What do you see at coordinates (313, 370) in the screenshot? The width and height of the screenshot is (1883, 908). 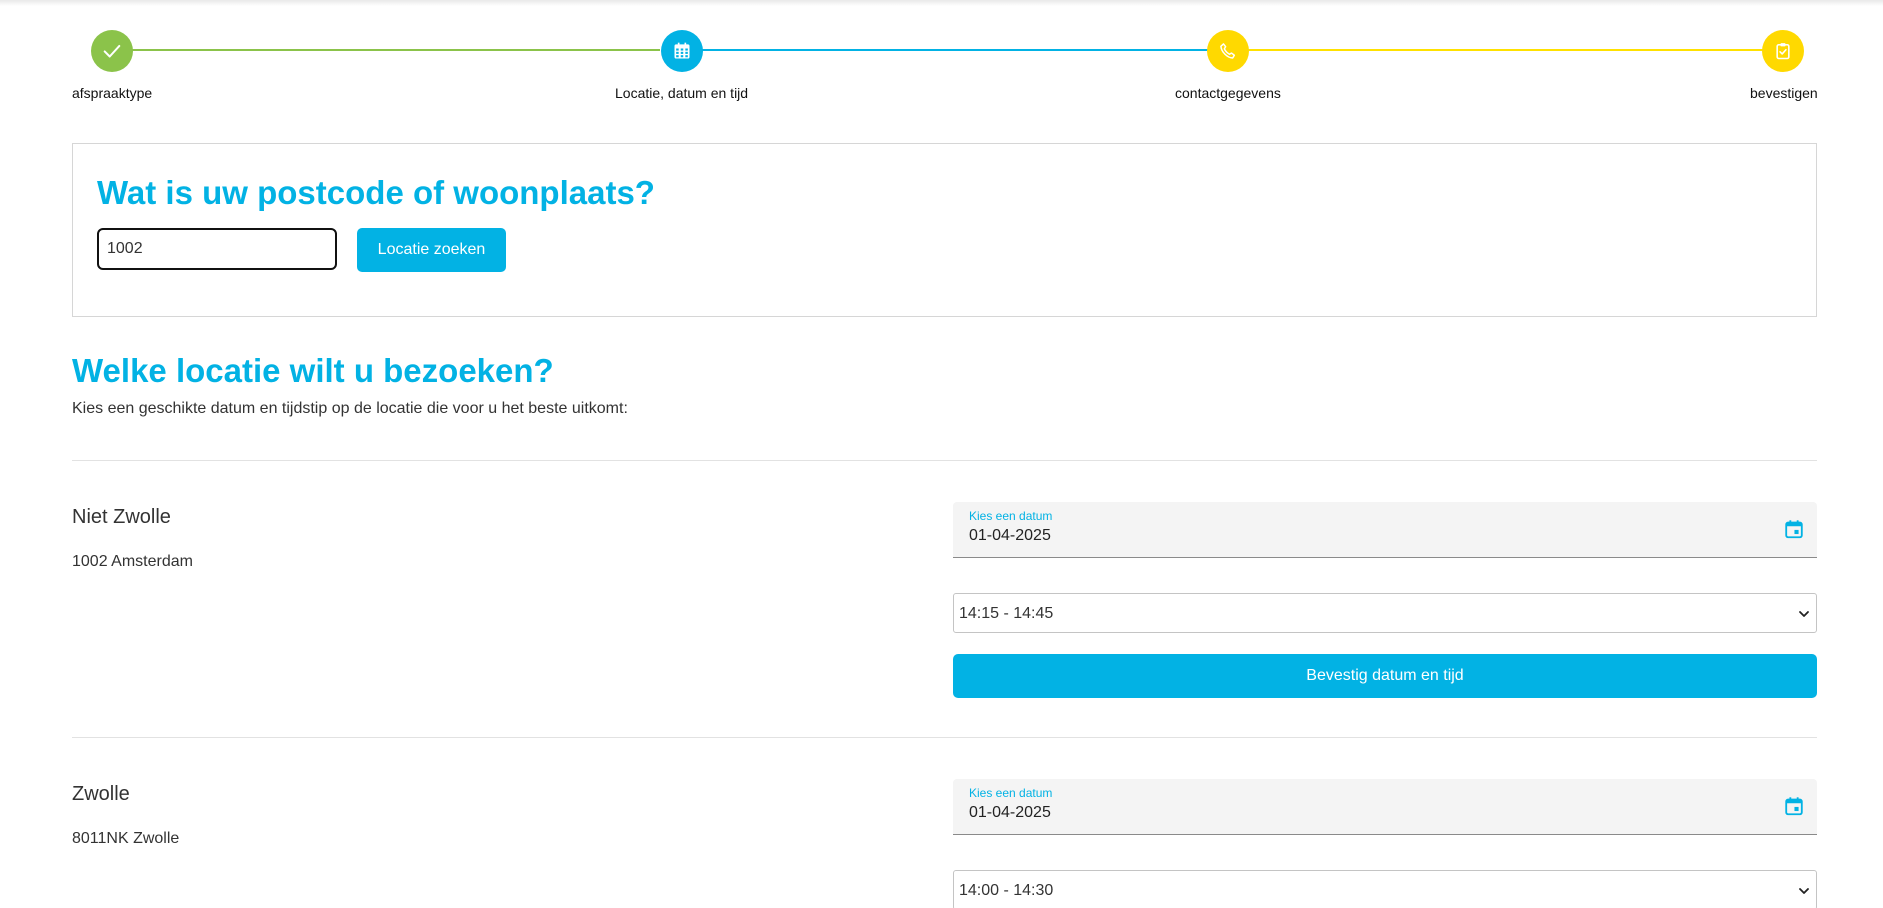 I see `locations-title: Welke locatie wilt u bezoeken?` at bounding box center [313, 370].